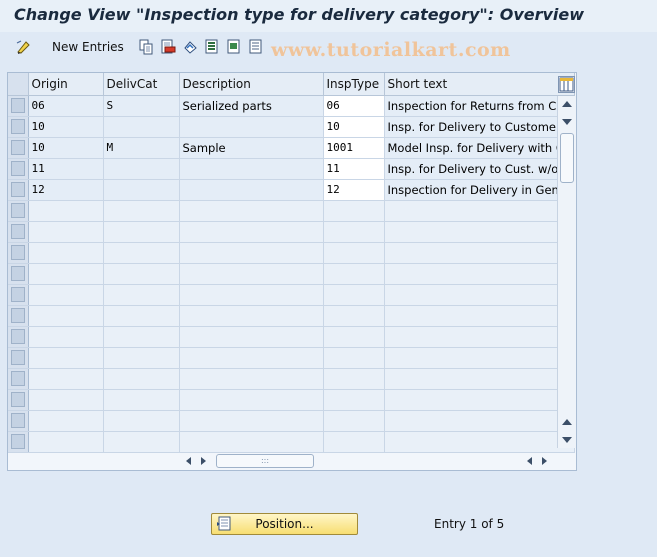 The height and width of the screenshot is (557, 657). What do you see at coordinates (354, 84) in the screenshot?
I see `column-header-insptype: InspType` at bounding box center [354, 84].